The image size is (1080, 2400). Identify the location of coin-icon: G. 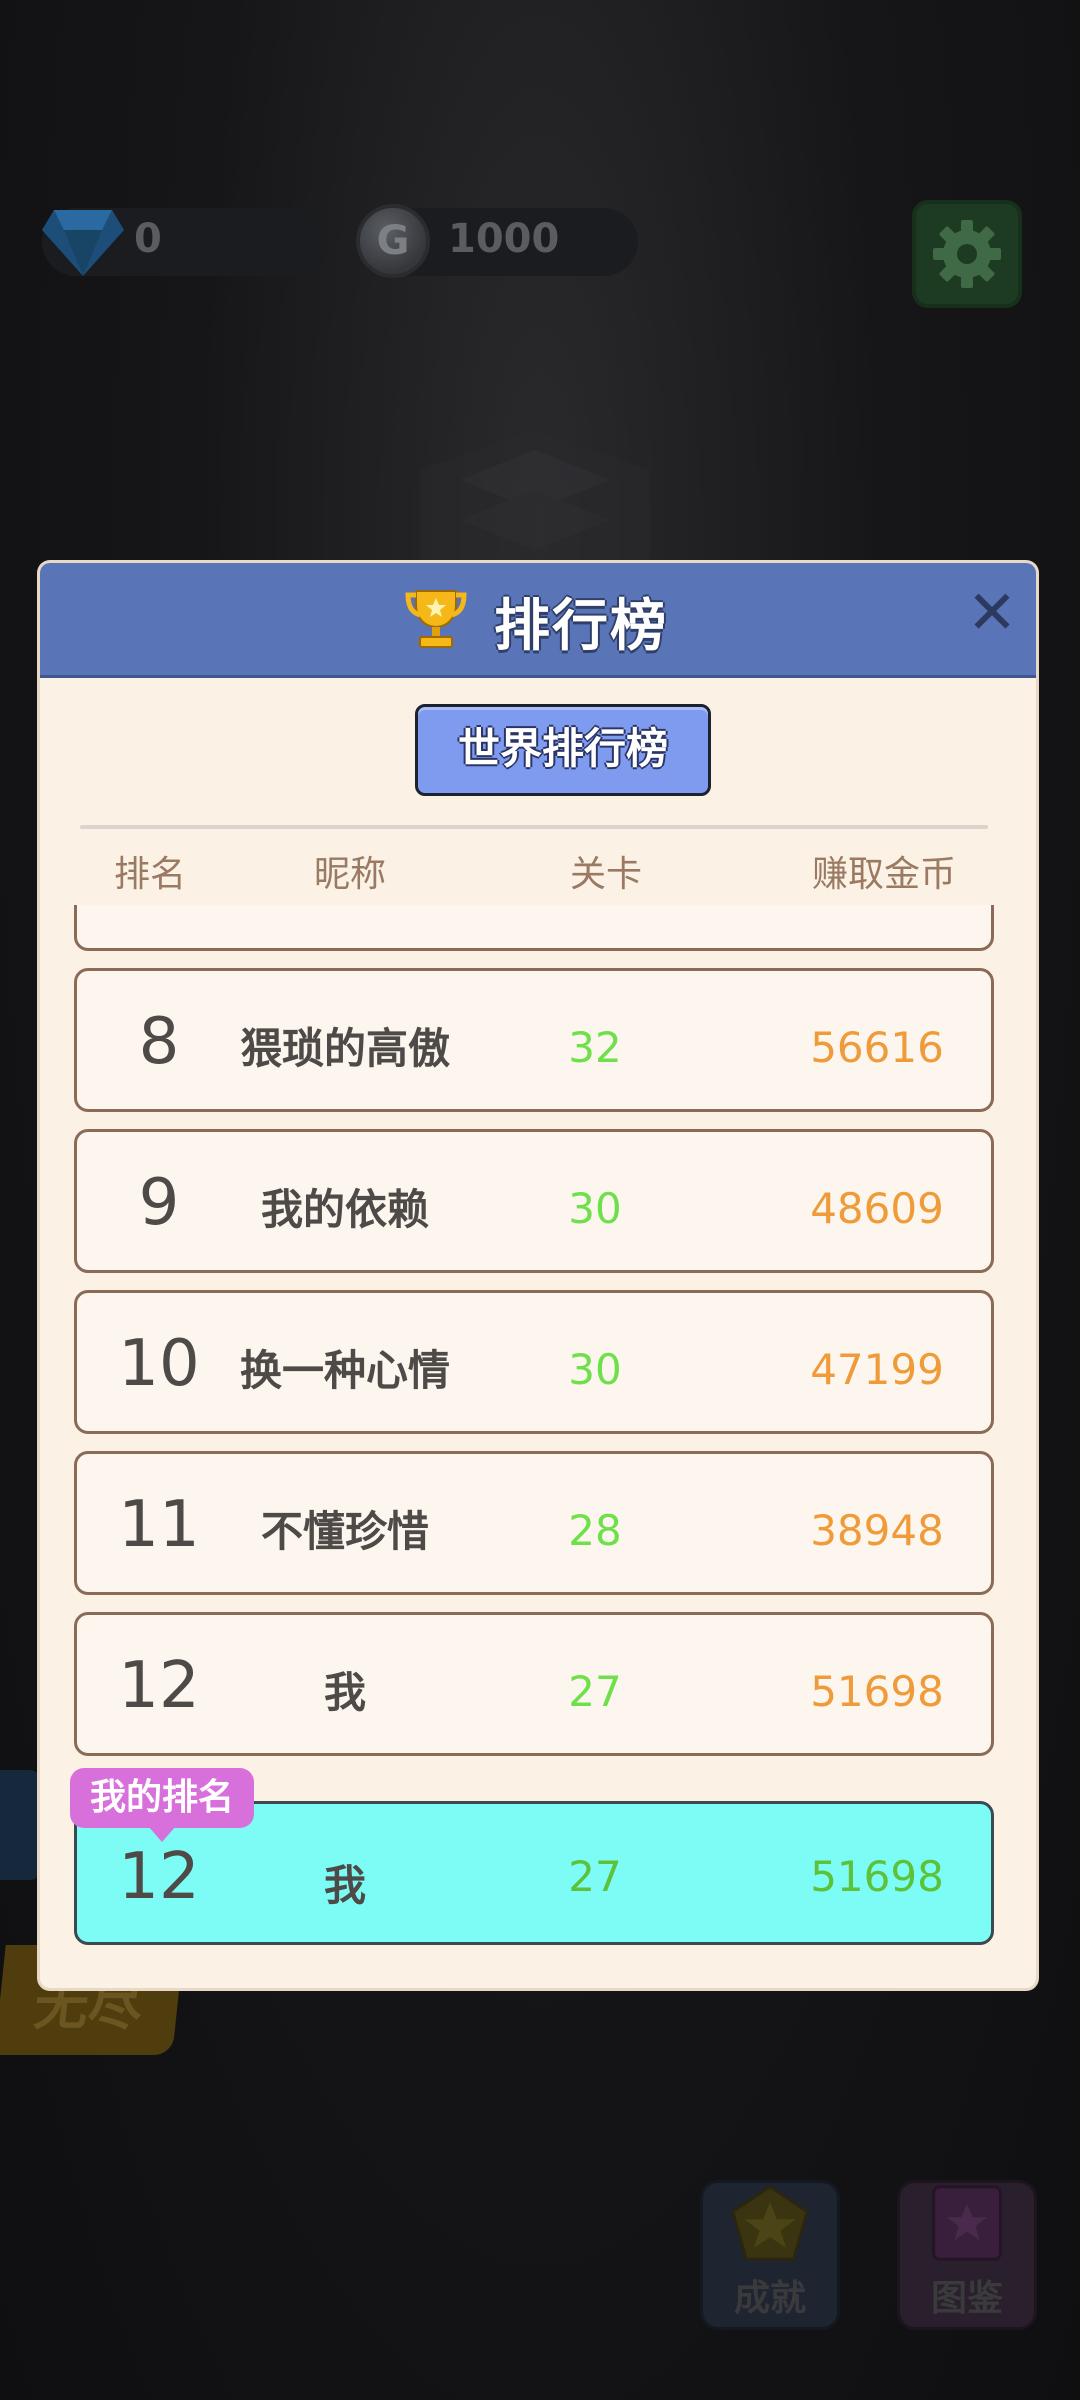
(393, 241).